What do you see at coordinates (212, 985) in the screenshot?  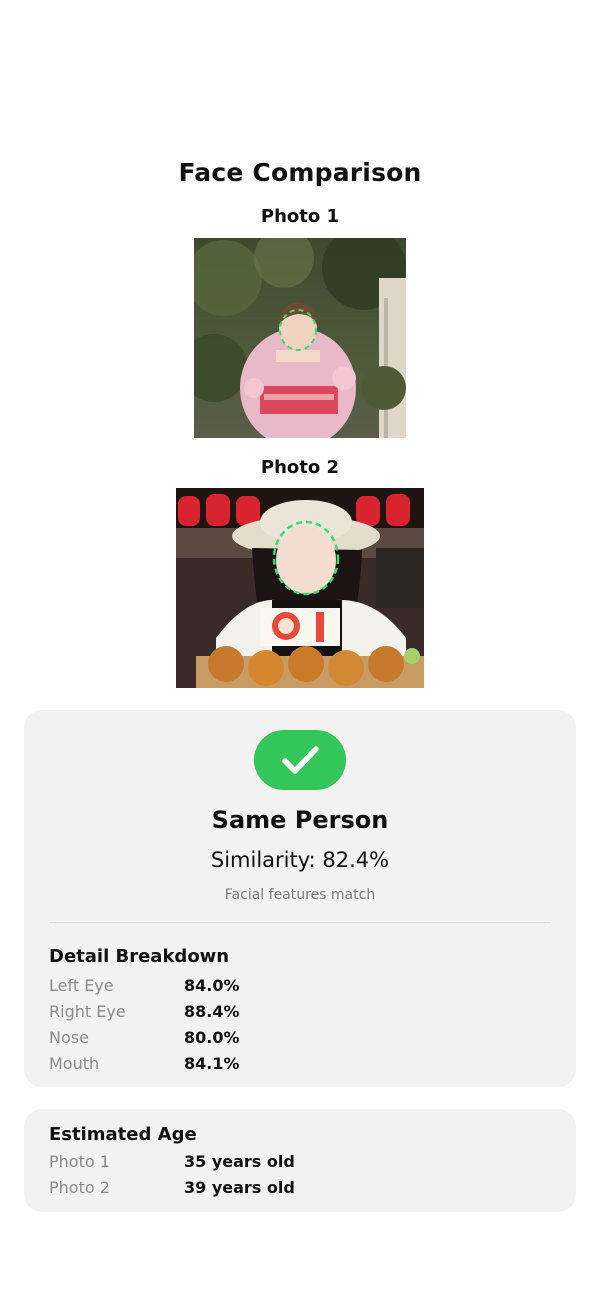 I see `breakdown-value-left-eye: 84.0%` at bounding box center [212, 985].